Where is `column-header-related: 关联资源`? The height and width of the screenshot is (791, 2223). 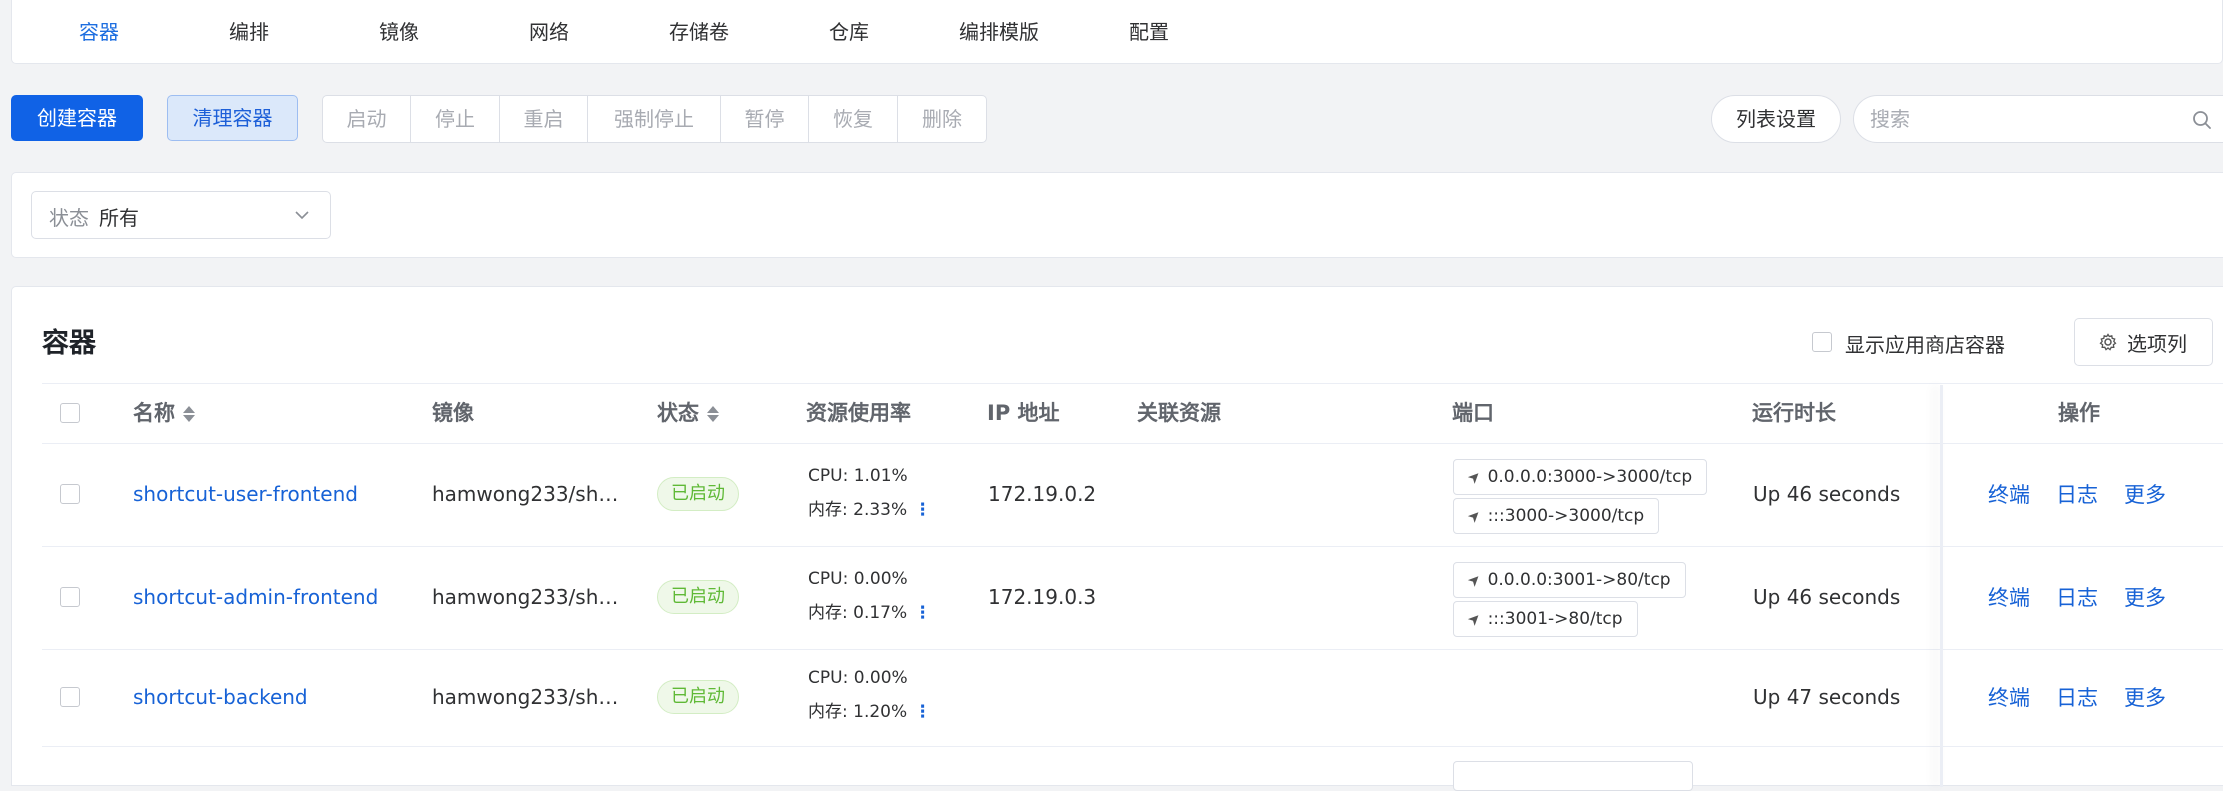
column-header-related: 关联资源 is located at coordinates (1179, 413).